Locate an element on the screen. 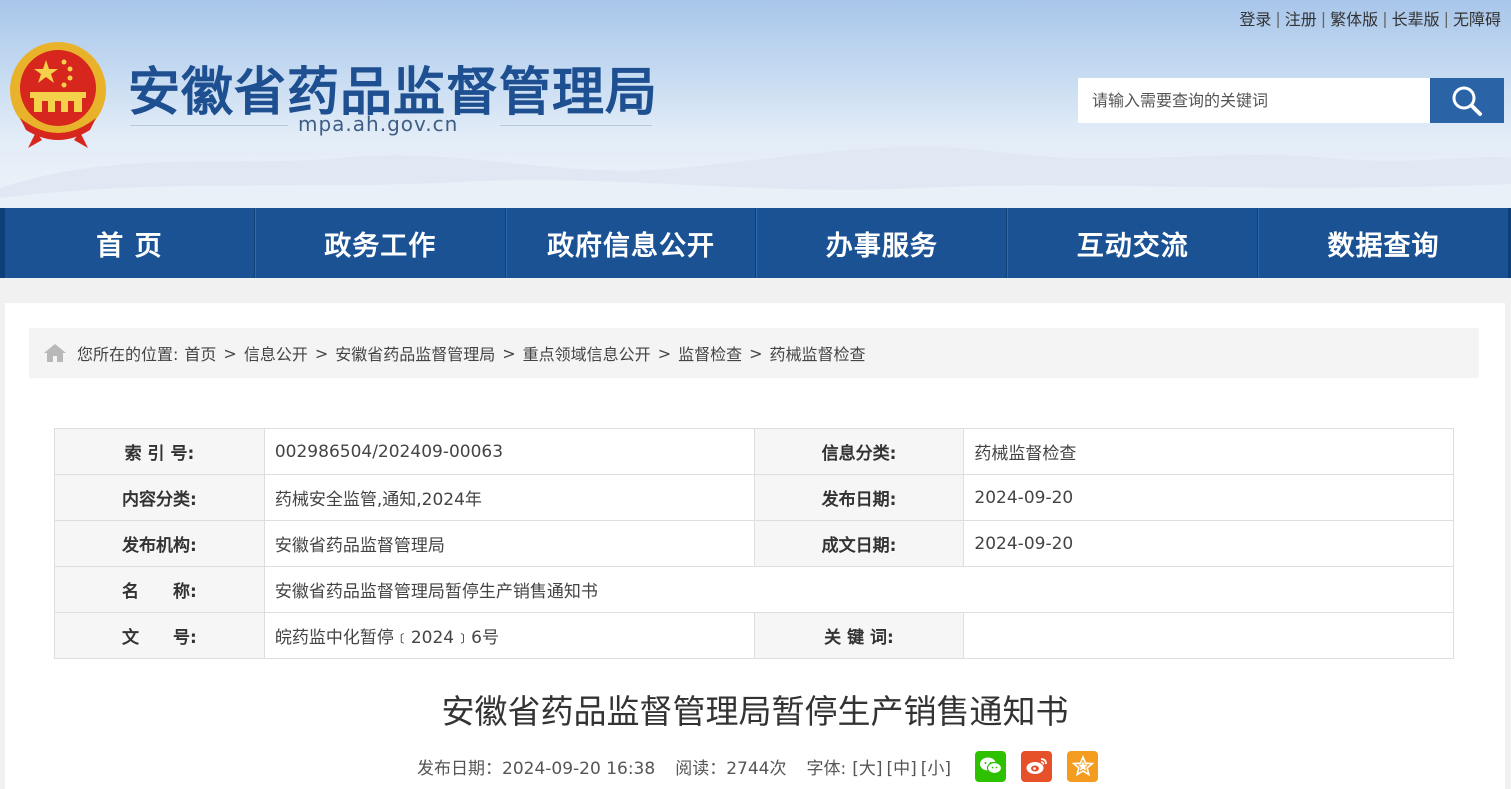 Image resolution: width=1511 pixels, height=789 pixels. table-row: 发布机构: 安徽省药品监督管理局 成文日期: 2024-09-20 is located at coordinates (754, 543).